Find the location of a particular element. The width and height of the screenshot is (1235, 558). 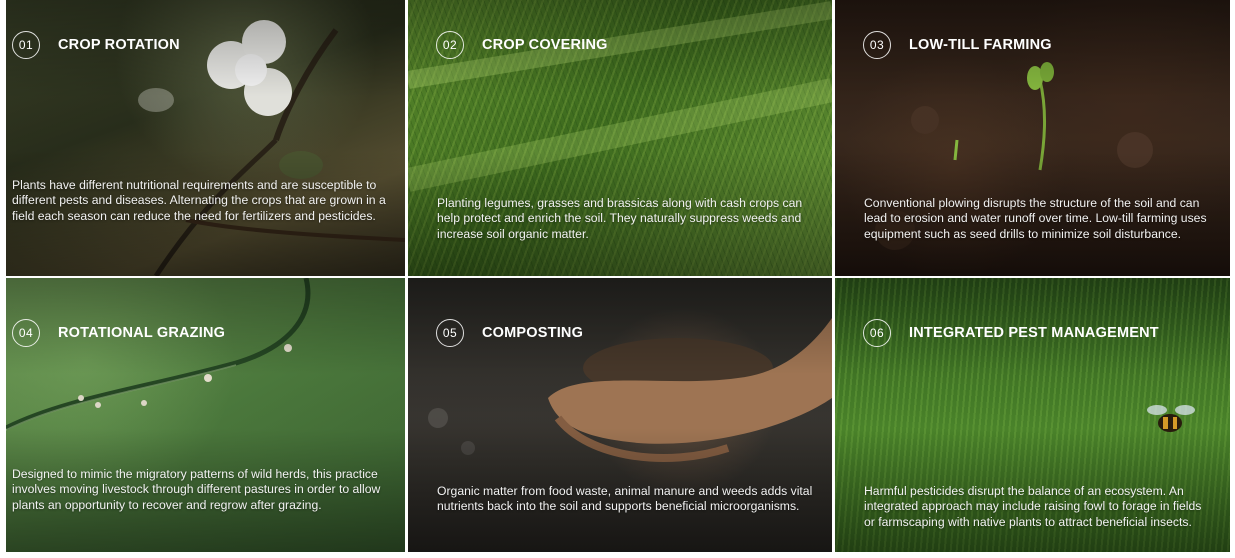

step-number-badge: 05 is located at coordinates (450, 333).